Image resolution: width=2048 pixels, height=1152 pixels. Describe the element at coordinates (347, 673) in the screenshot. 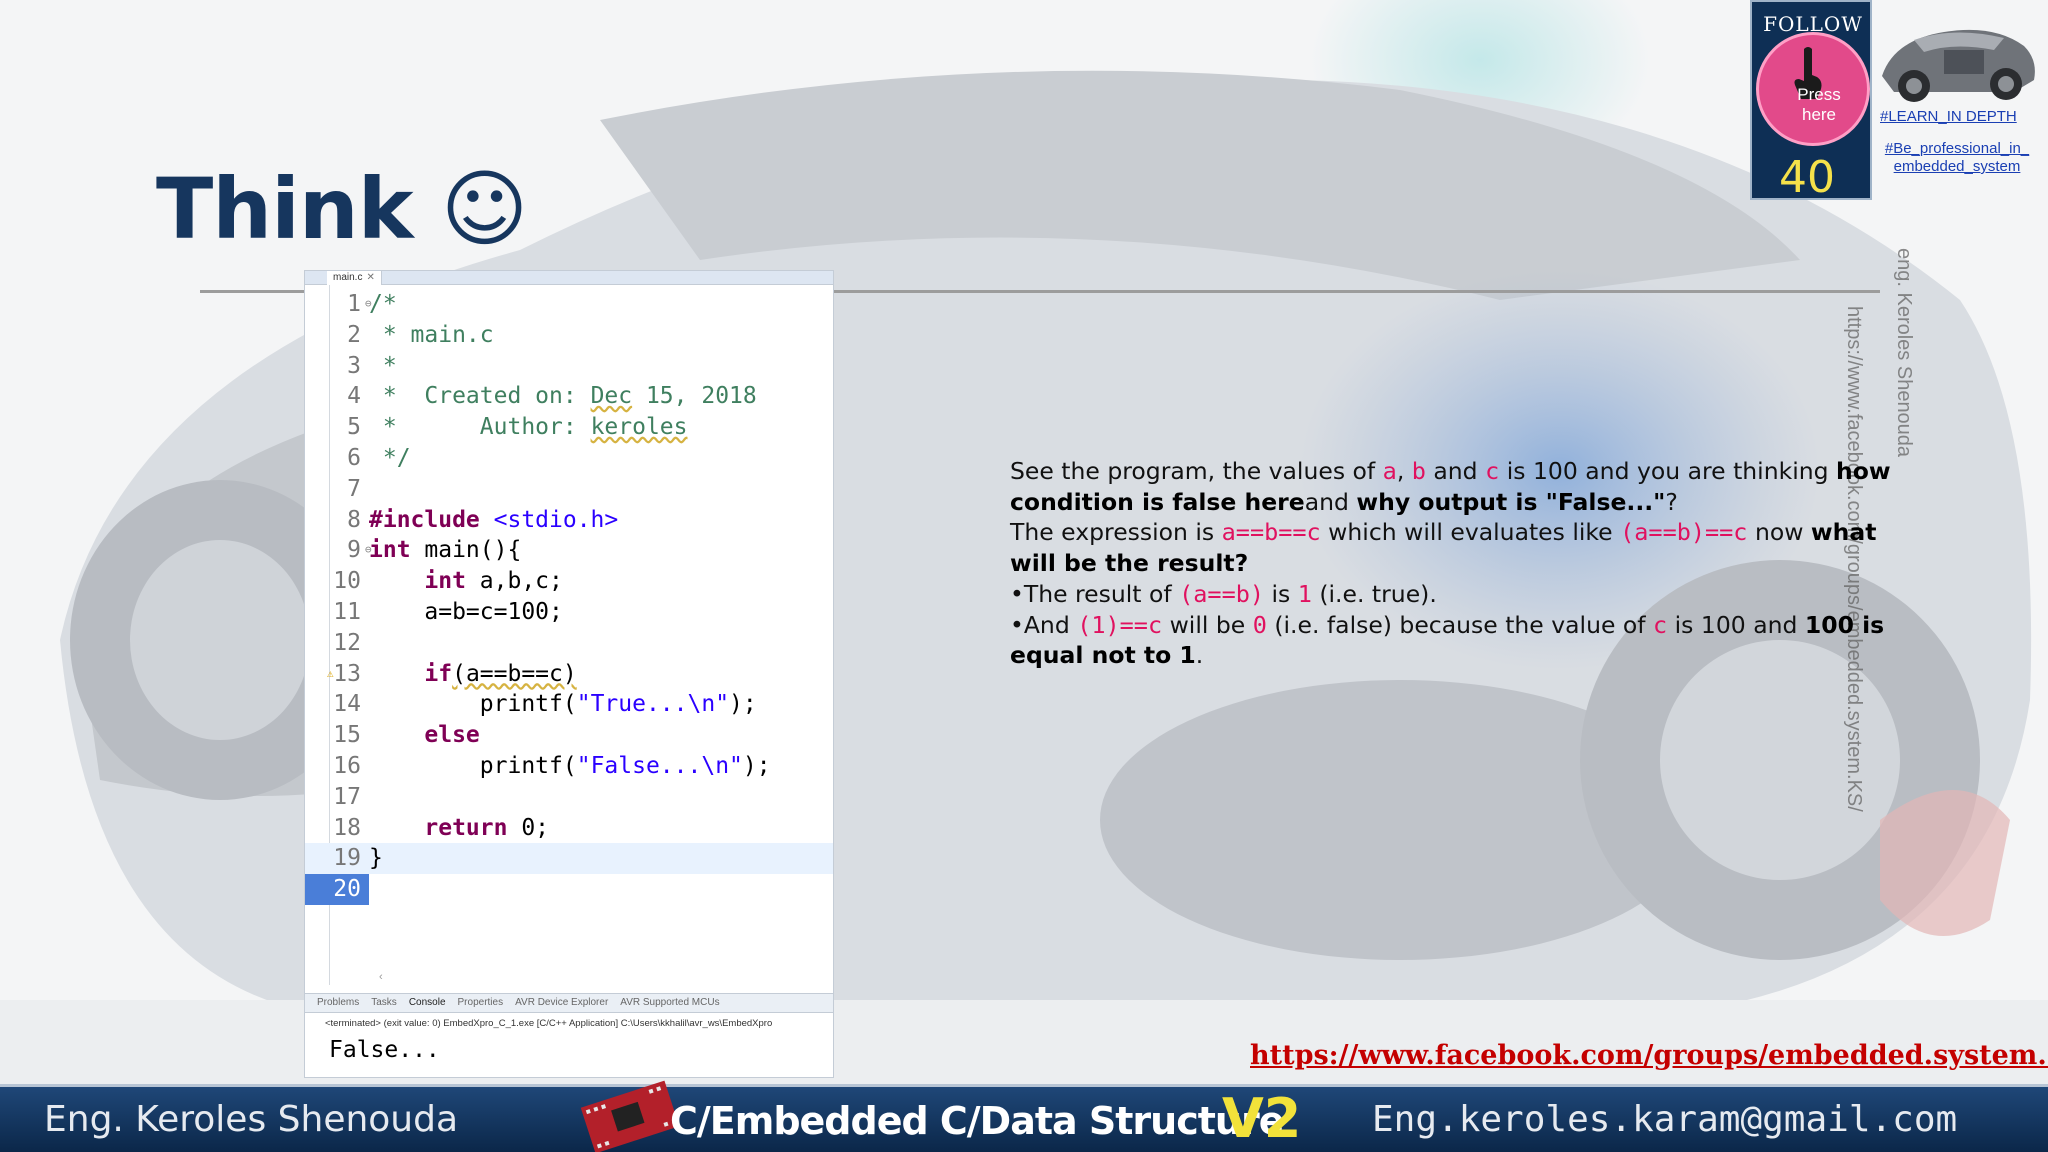

I see `line-number: 13` at that location.